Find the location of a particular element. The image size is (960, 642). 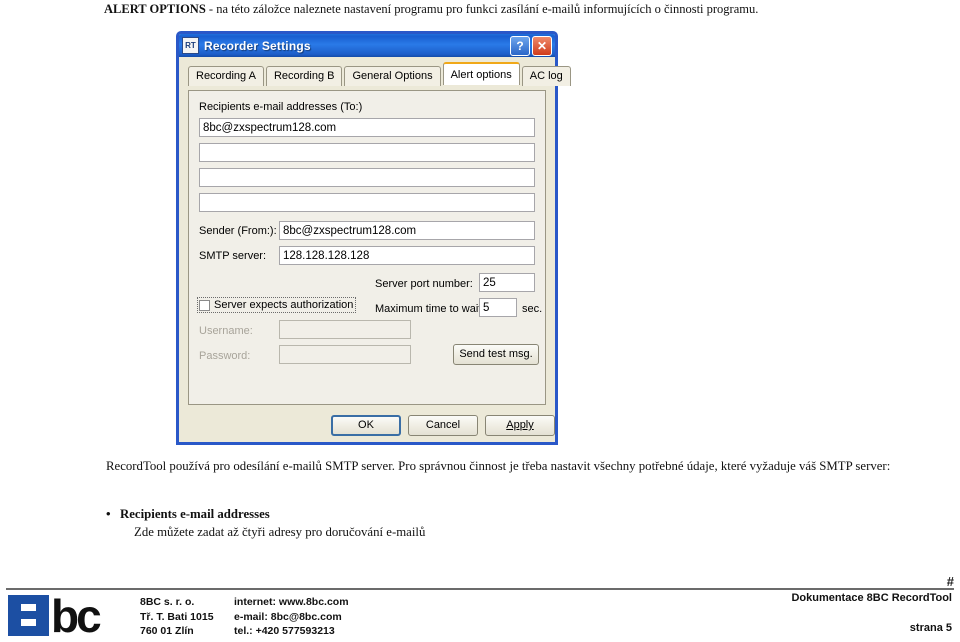

apply-button: Apply is located at coordinates (520, 425).